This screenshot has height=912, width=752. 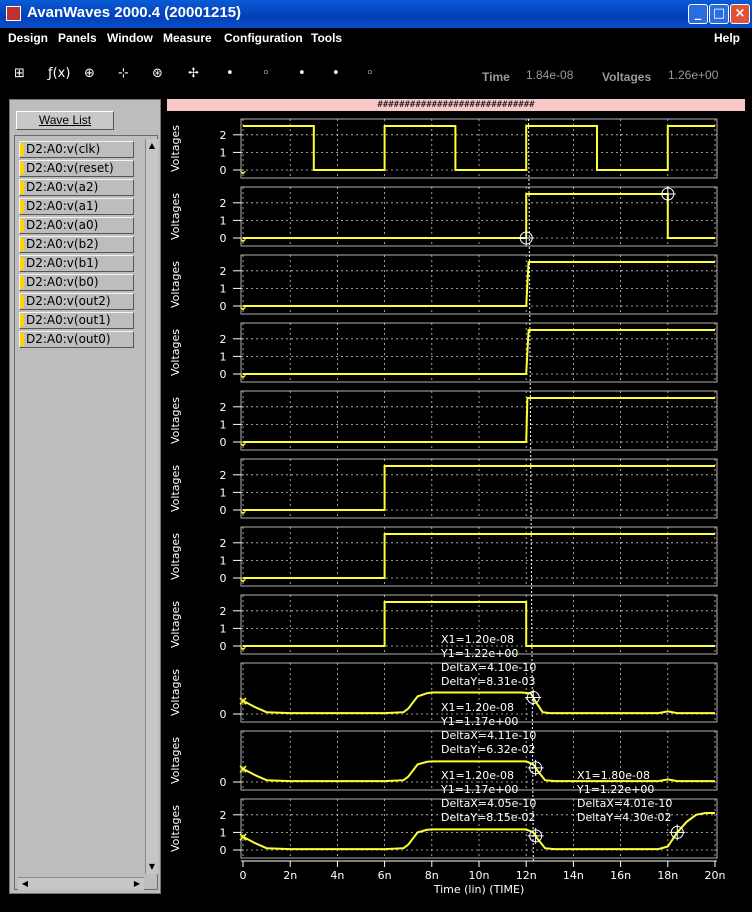 I want to click on wave-item-a1: D2:A0:v(a1), so click(x=76, y=206).